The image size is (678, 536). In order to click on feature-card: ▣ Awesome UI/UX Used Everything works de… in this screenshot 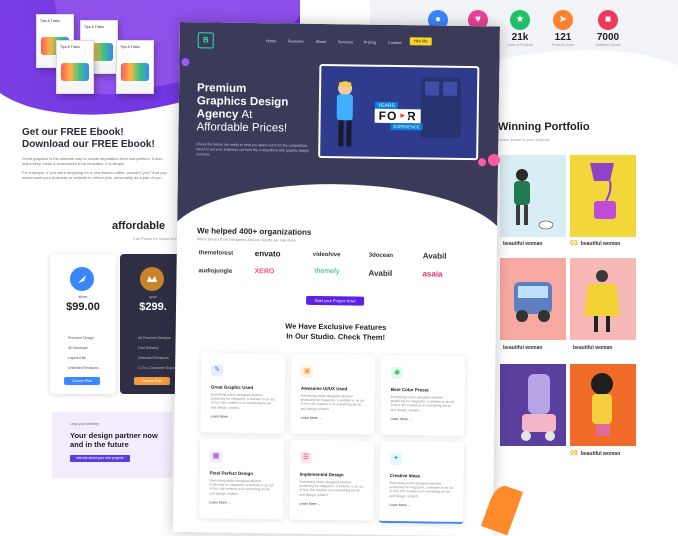, I will do `click(333, 394)`.